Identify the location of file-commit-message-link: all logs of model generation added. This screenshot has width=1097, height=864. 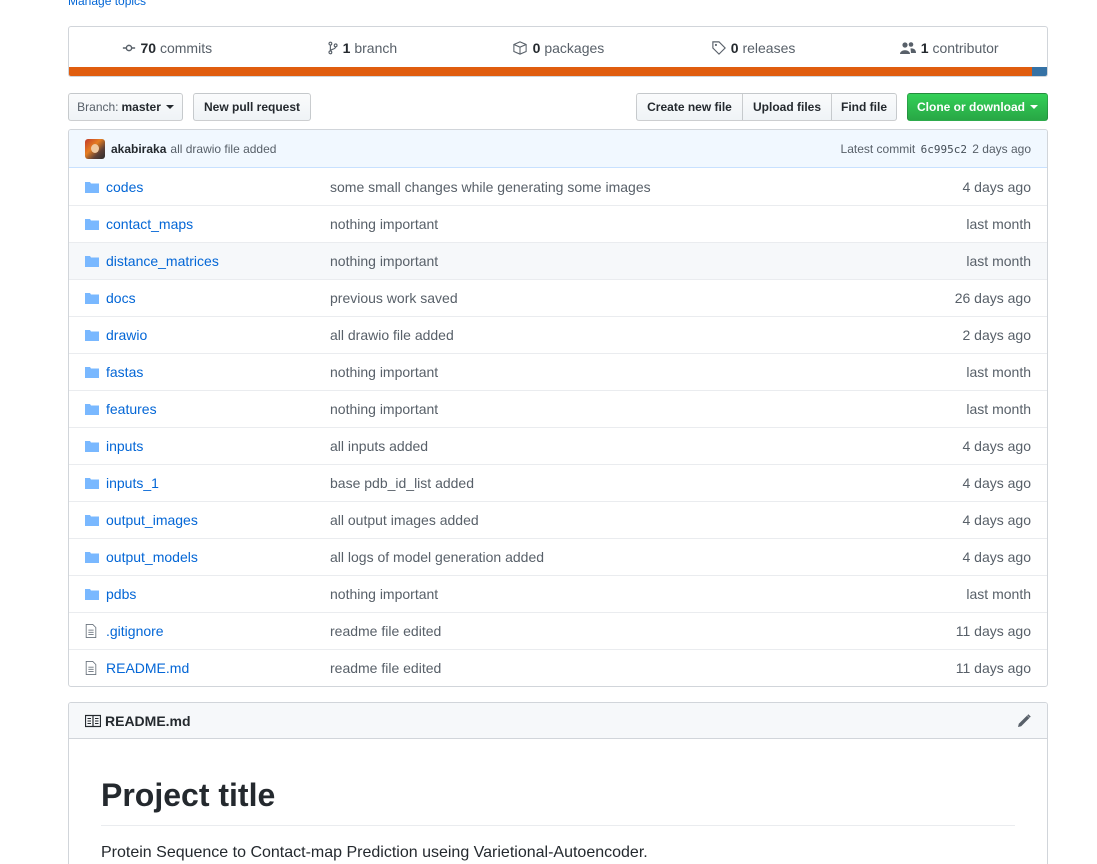
(620, 557).